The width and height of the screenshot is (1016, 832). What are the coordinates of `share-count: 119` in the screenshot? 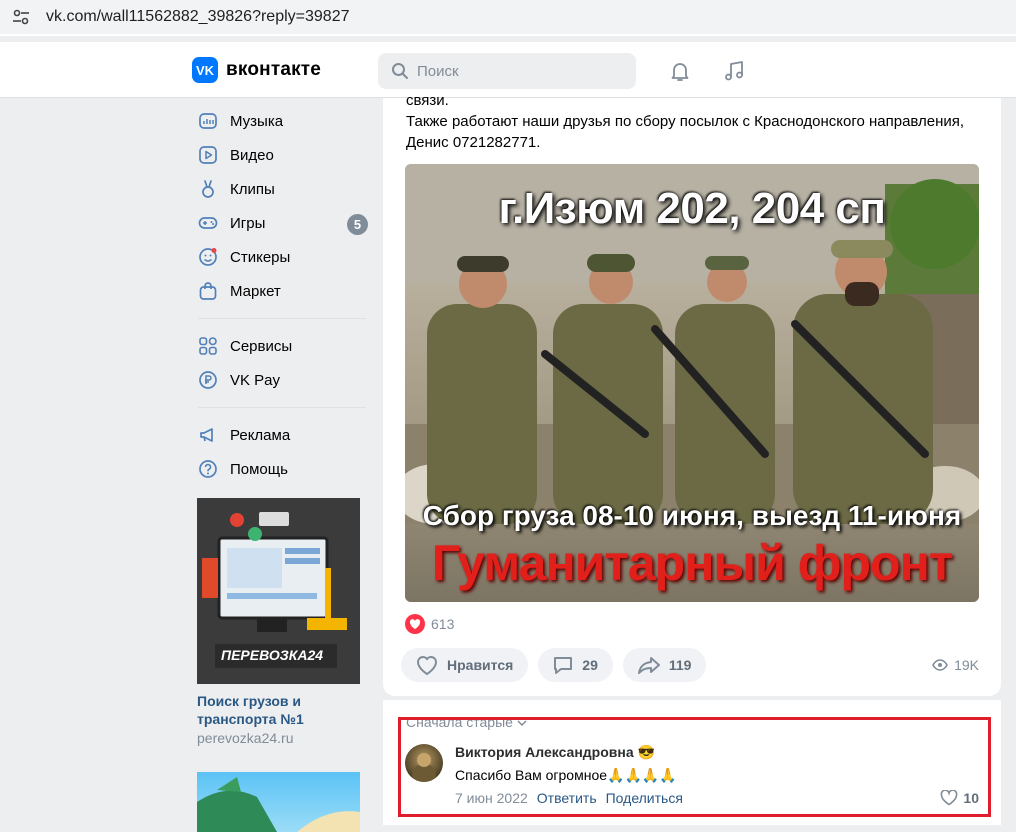 It's located at (680, 665).